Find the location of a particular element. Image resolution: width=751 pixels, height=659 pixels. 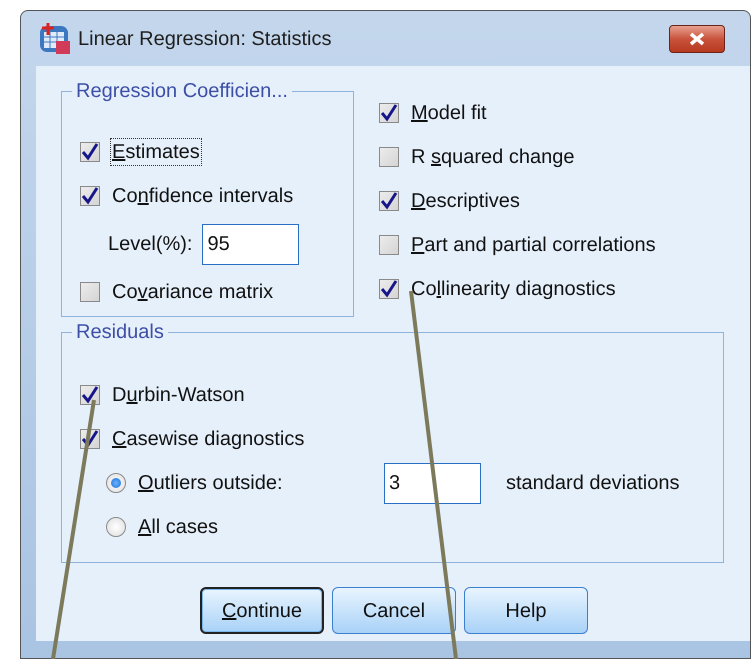

checkbox-label: R squared change is located at coordinates (492, 157).